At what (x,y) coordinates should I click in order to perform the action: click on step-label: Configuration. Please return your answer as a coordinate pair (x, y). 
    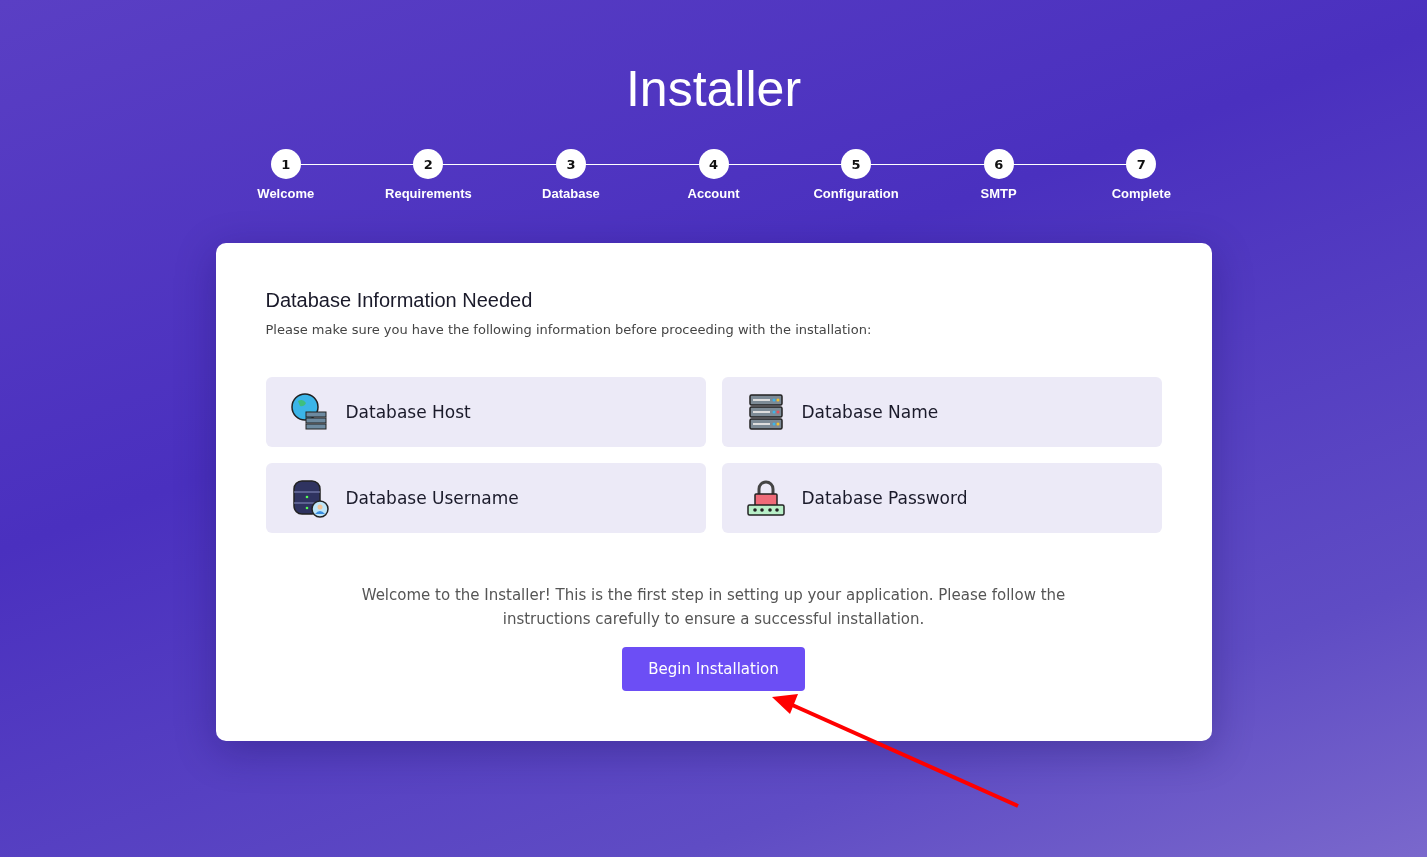
    Looking at the image, I should click on (856, 193).